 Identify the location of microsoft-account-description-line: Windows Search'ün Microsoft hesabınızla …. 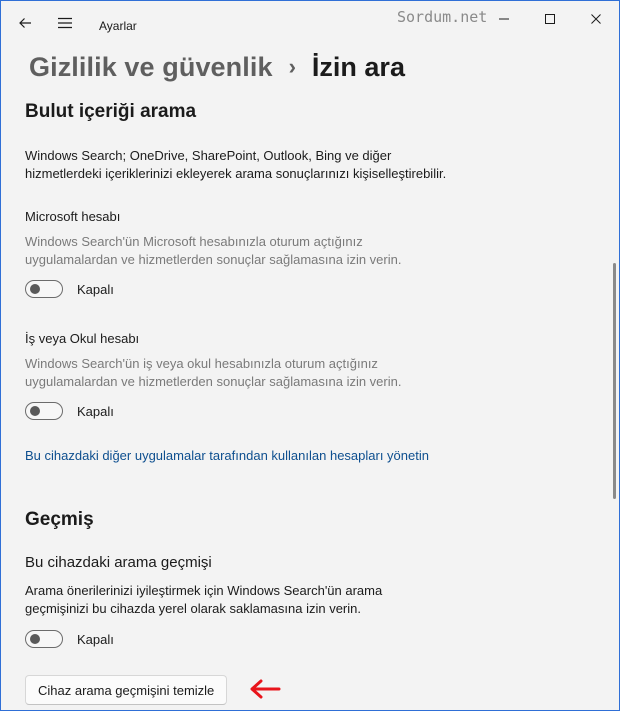
(194, 241).